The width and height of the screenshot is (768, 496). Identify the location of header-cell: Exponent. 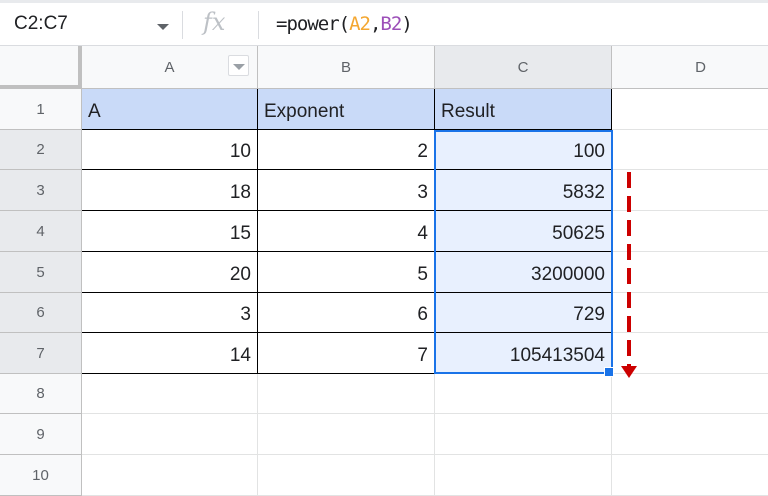
(346, 109).